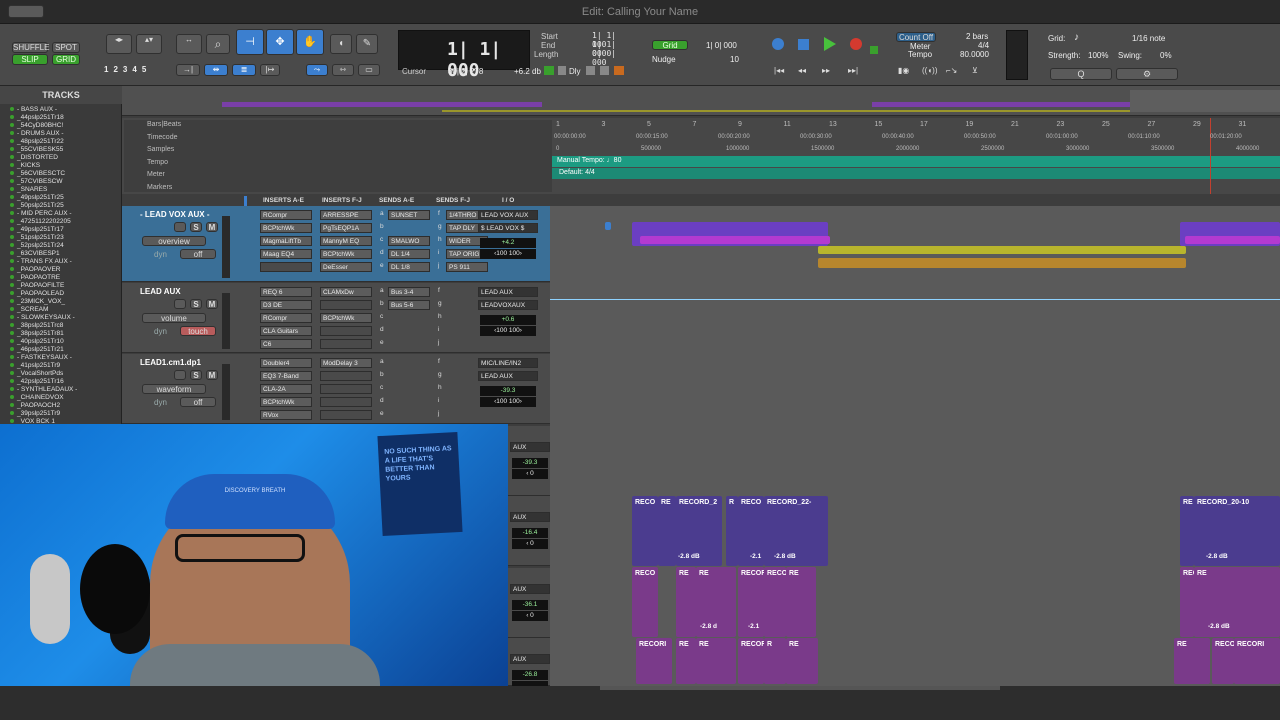 Image resolution: width=1280 pixels, height=720 pixels. I want to click on volume-readout: -39.3, so click(530, 463).